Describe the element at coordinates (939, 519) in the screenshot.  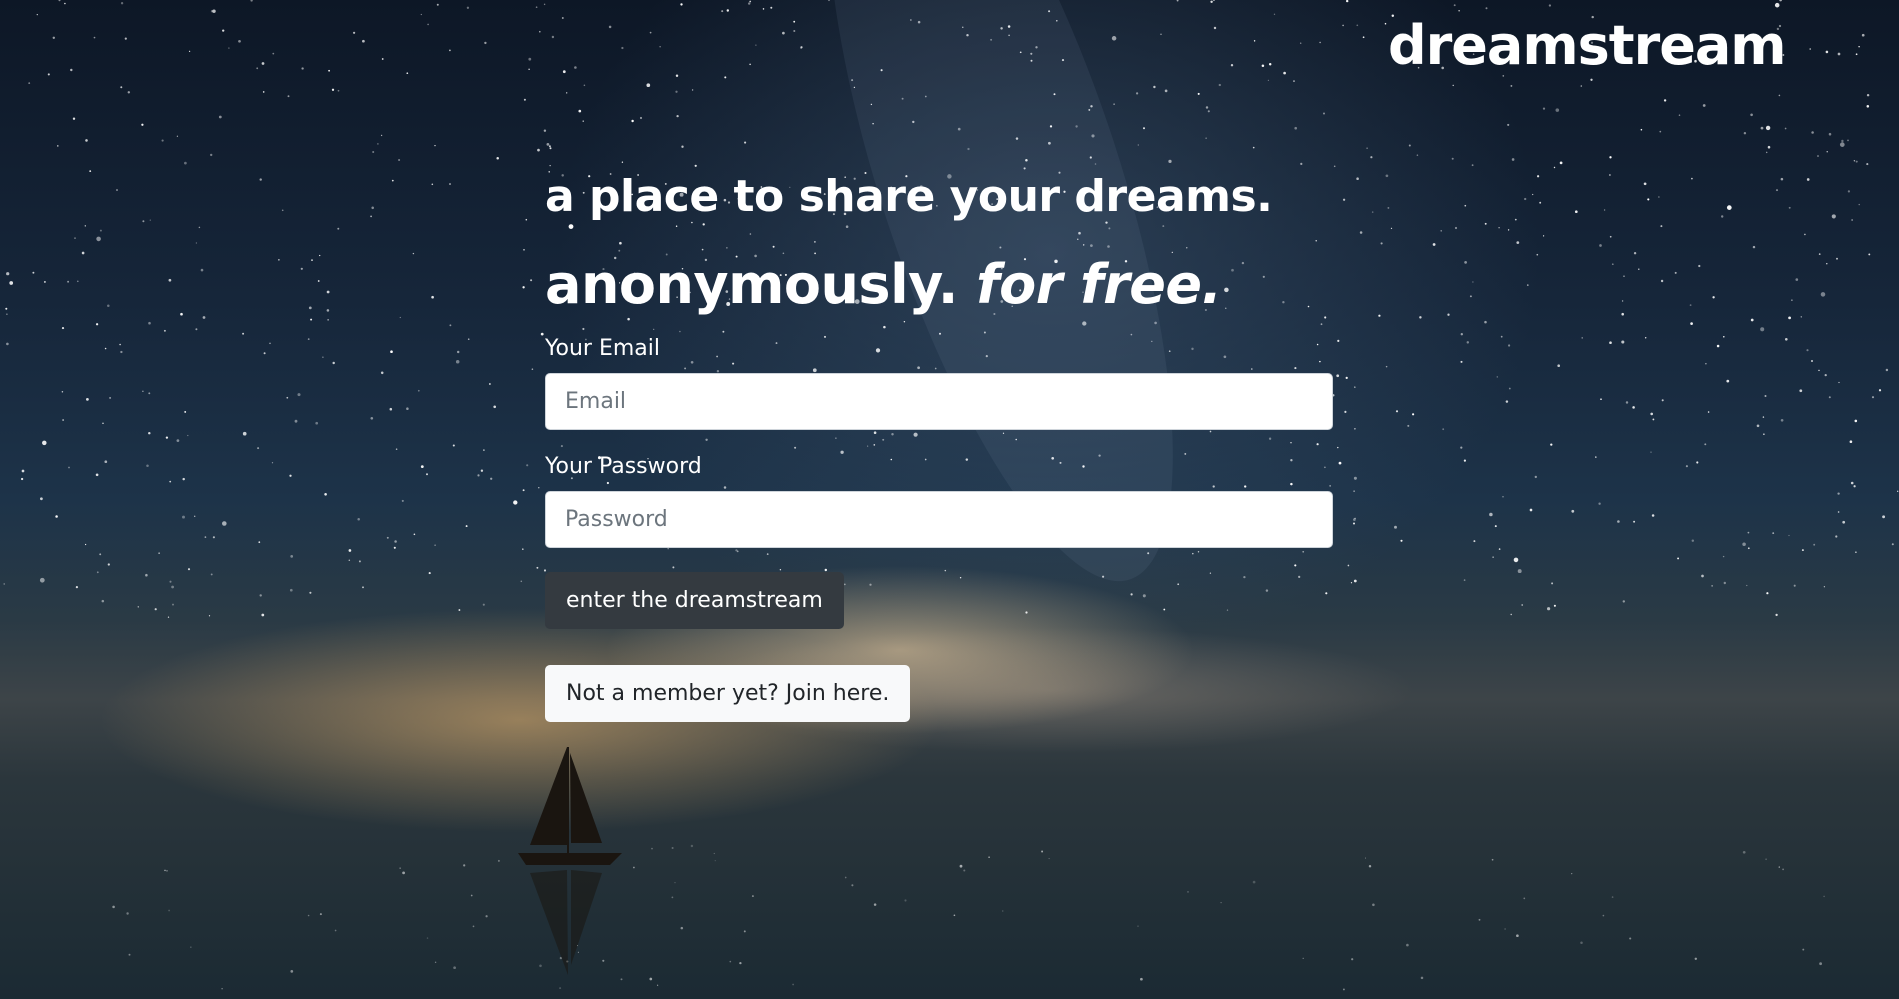
I see `password-field` at that location.